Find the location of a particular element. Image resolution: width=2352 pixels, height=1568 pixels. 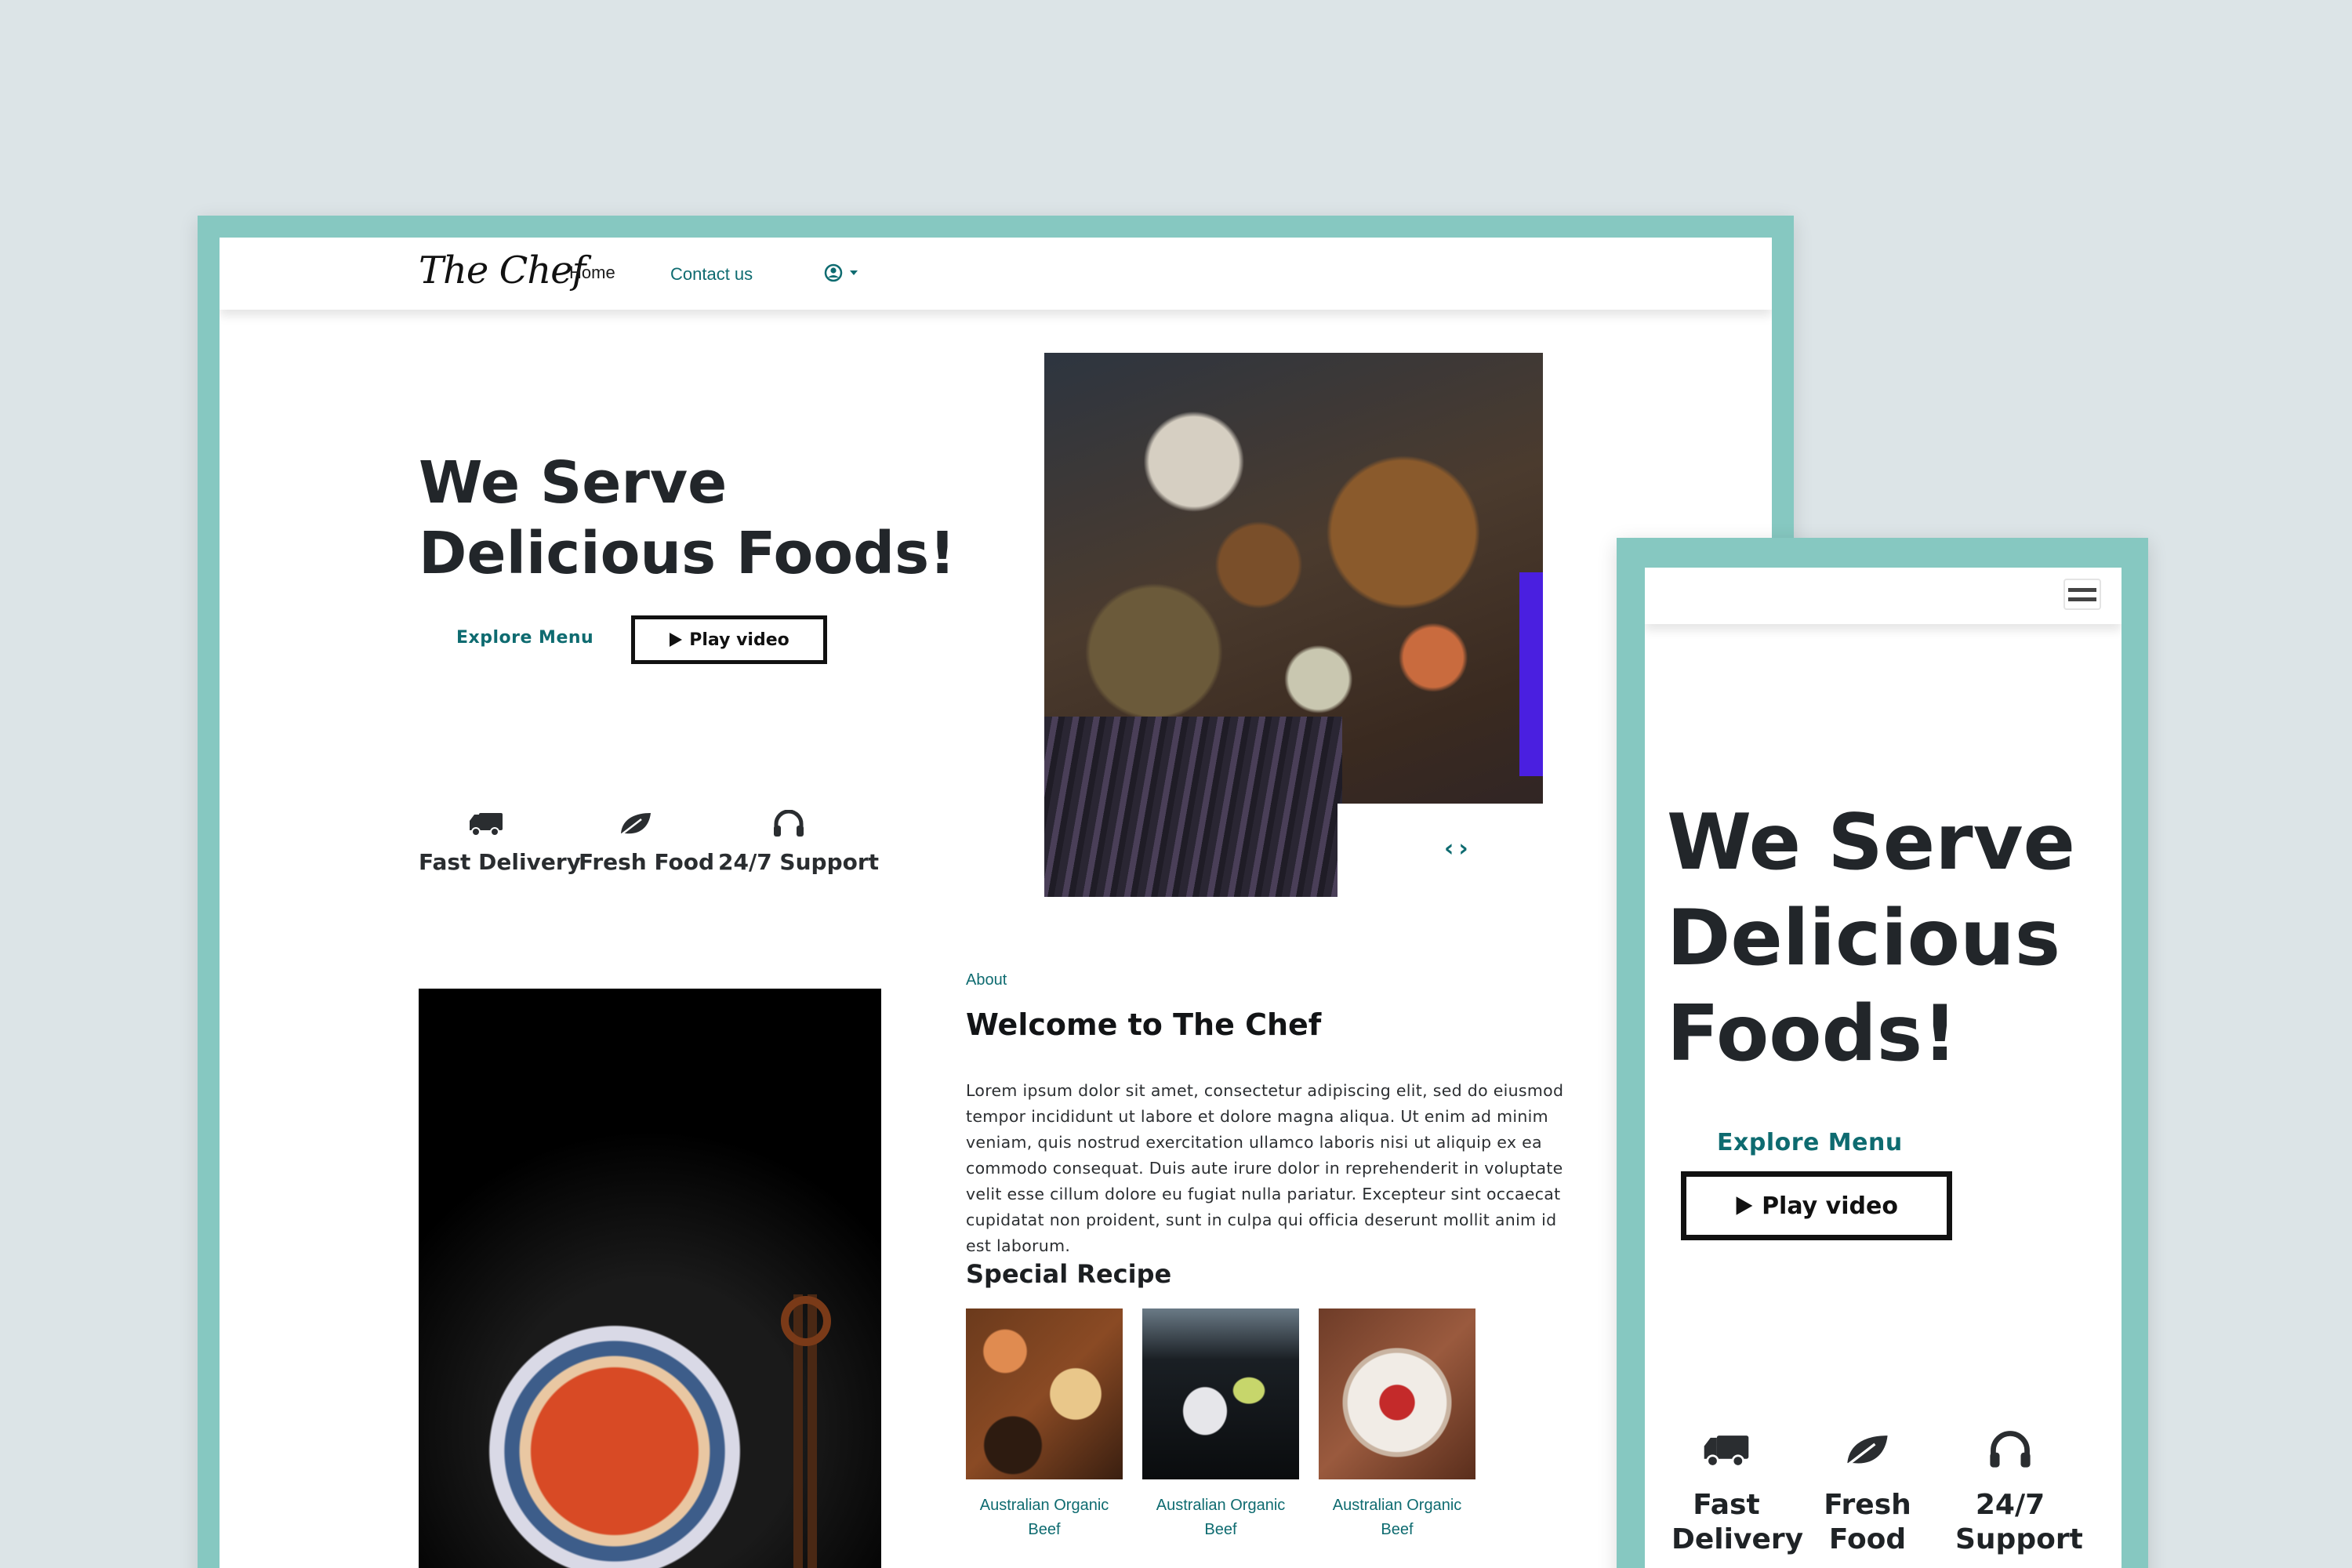

hero-title-line1: We Serve is located at coordinates (573, 483).